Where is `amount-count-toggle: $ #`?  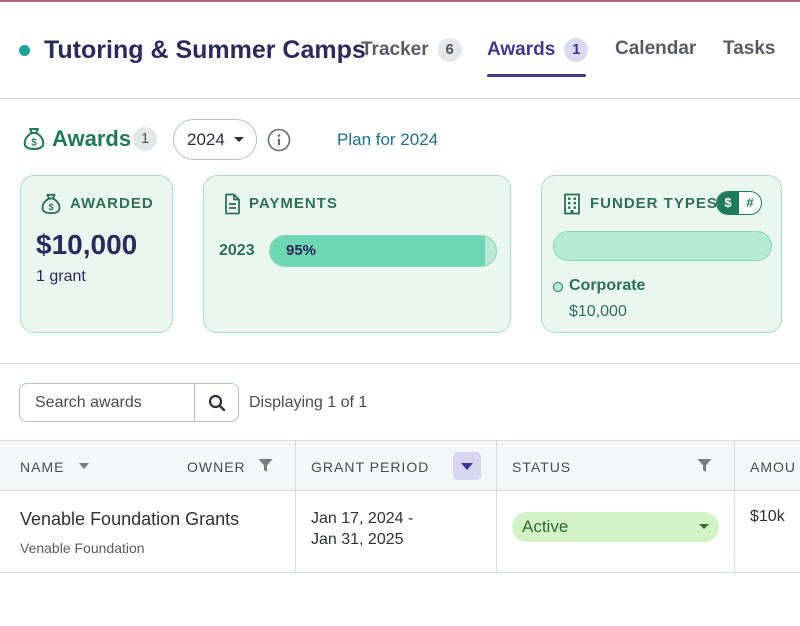 amount-count-toggle: $ # is located at coordinates (739, 203).